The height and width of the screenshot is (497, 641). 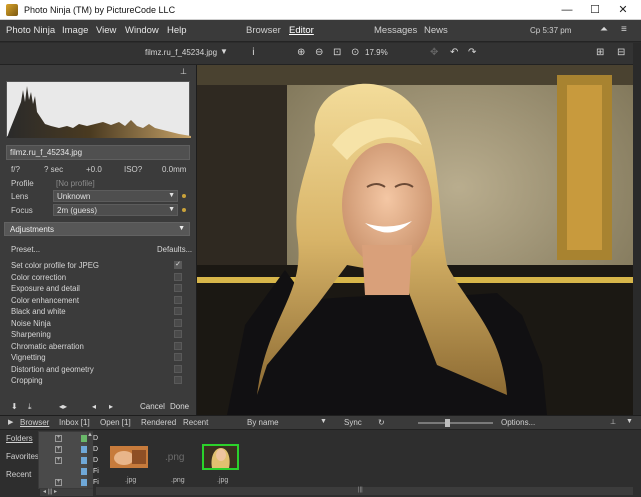 What do you see at coordinates (301, 30) in the screenshot?
I see `mode-editor: Editor` at bounding box center [301, 30].